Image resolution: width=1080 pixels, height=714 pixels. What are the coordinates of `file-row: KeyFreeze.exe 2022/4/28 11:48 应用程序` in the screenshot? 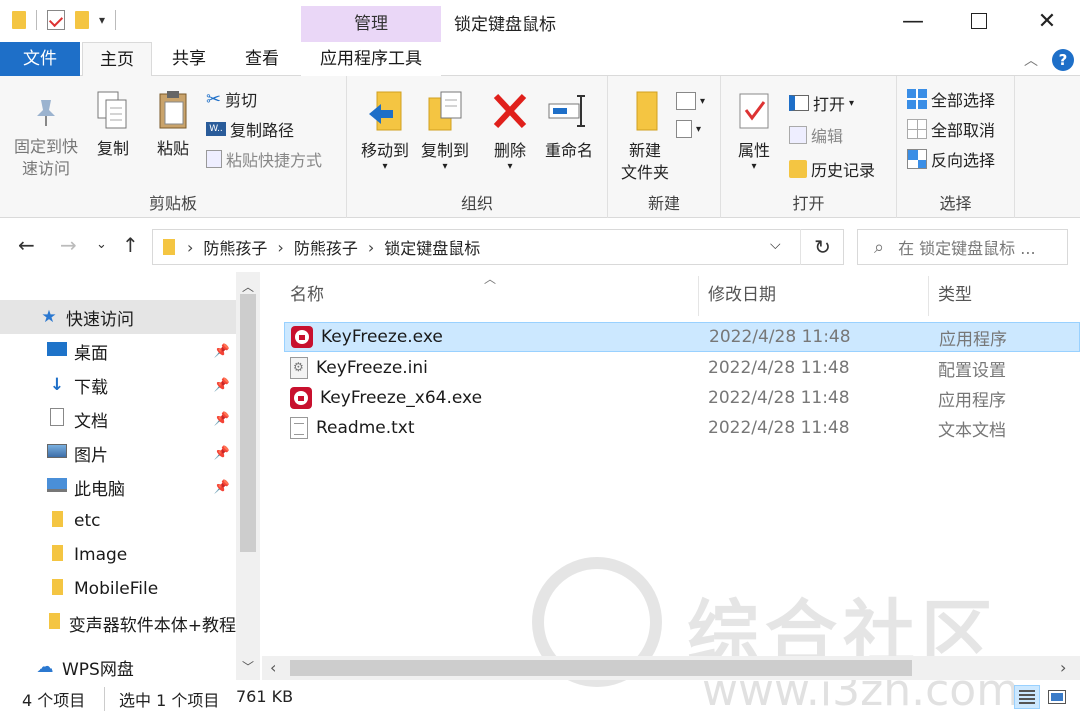 It's located at (682, 337).